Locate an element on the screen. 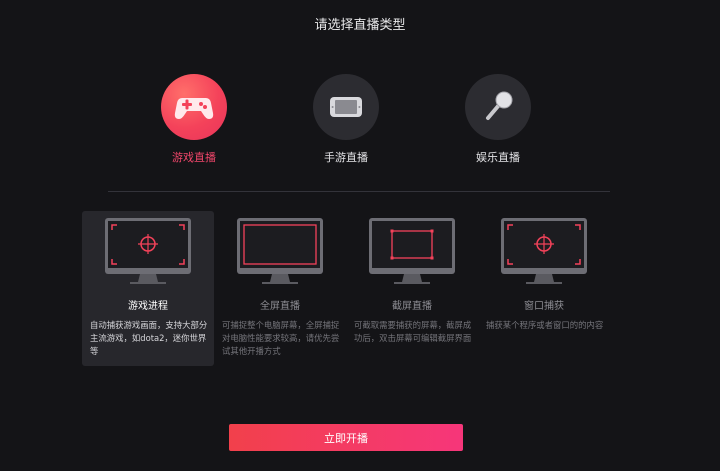  mode-game-process: 游戏进程 自动捕获游戏画面，支持大部分主流游戏，如dota2，迷你世界等 is located at coordinates (148, 288).